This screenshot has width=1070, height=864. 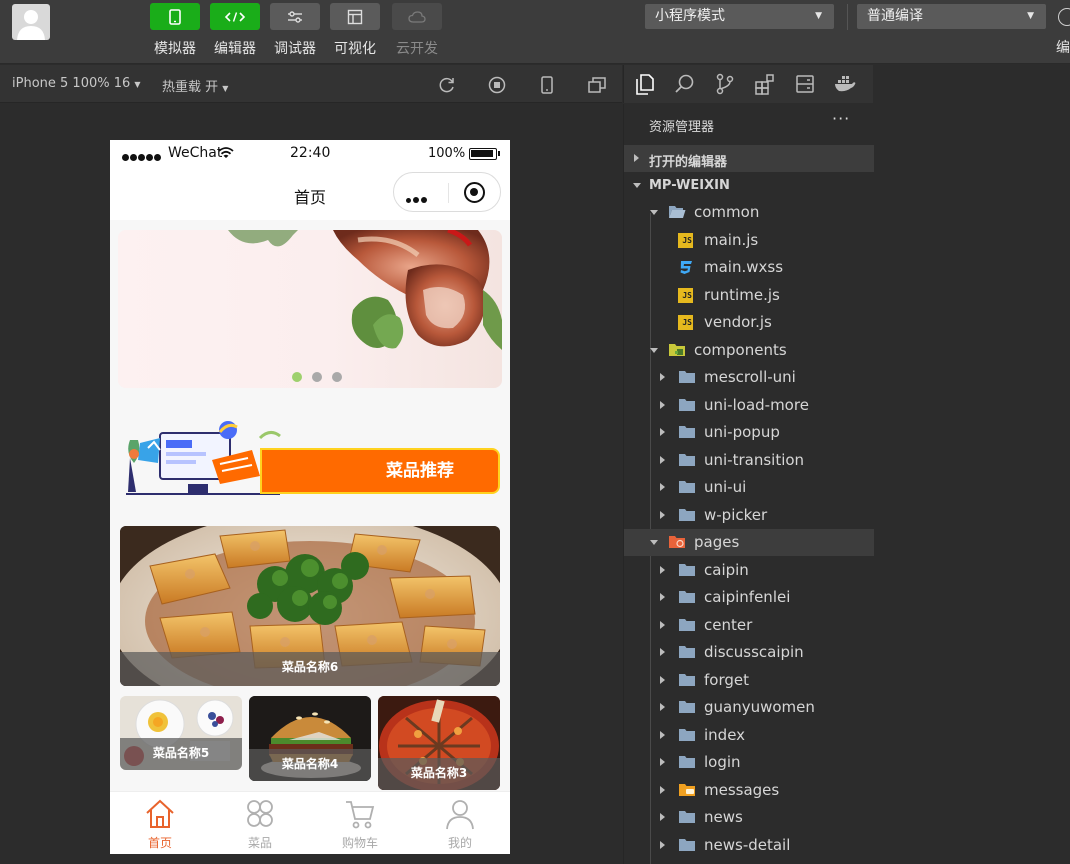 What do you see at coordinates (725, 84) in the screenshot?
I see `source-control-icon` at bounding box center [725, 84].